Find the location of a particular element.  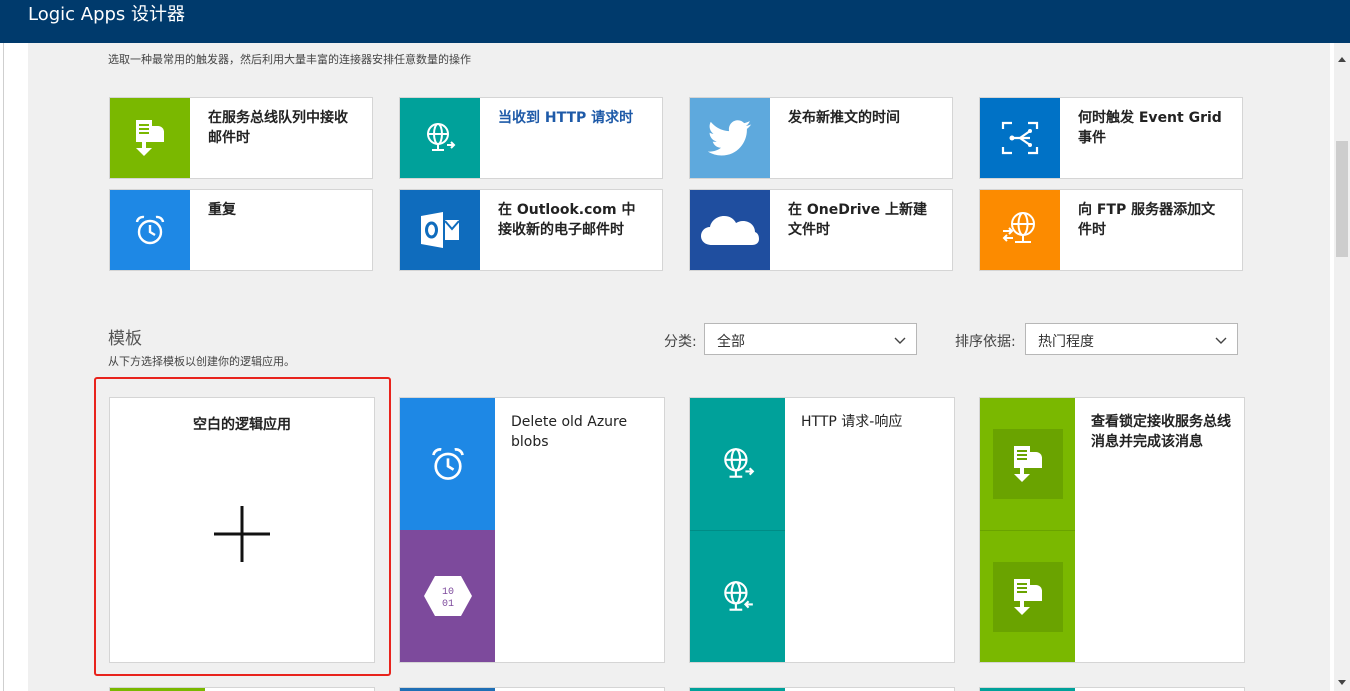

scrollbar-thumb is located at coordinates (1342, 199).